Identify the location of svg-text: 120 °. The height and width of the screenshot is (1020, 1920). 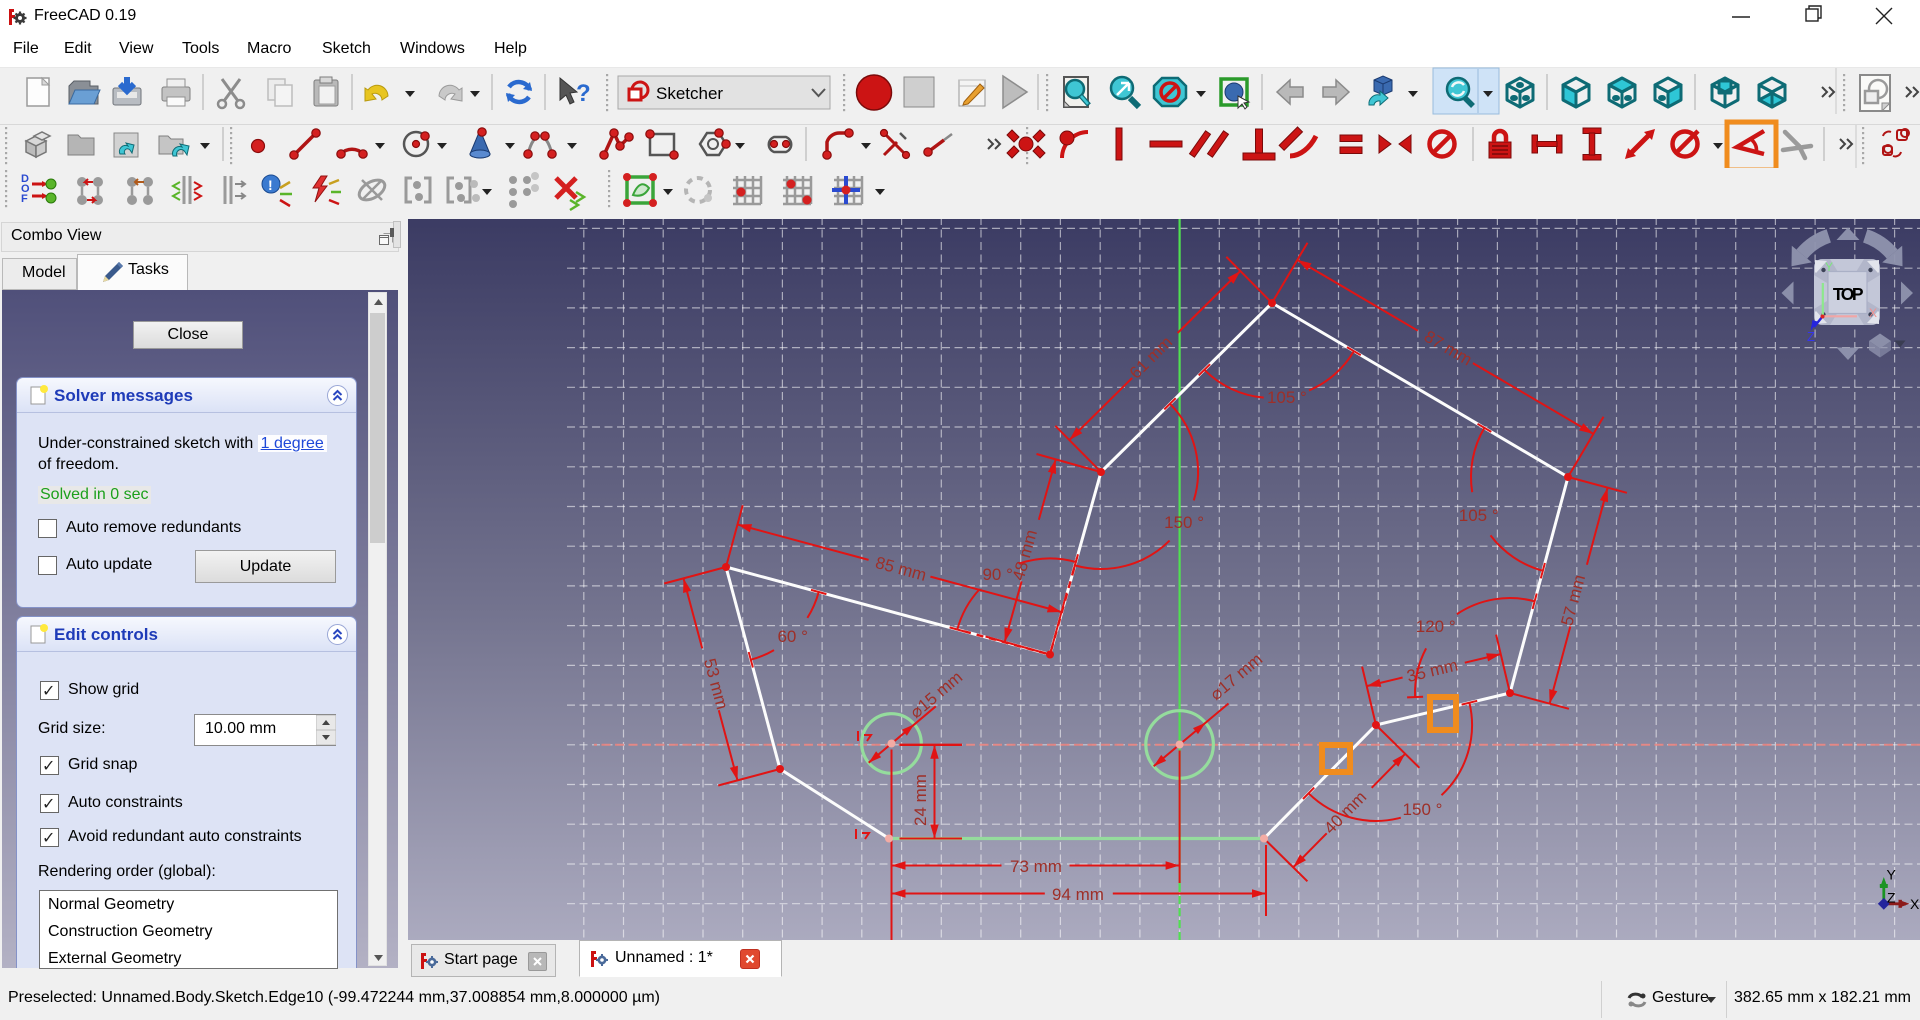
(1436, 626).